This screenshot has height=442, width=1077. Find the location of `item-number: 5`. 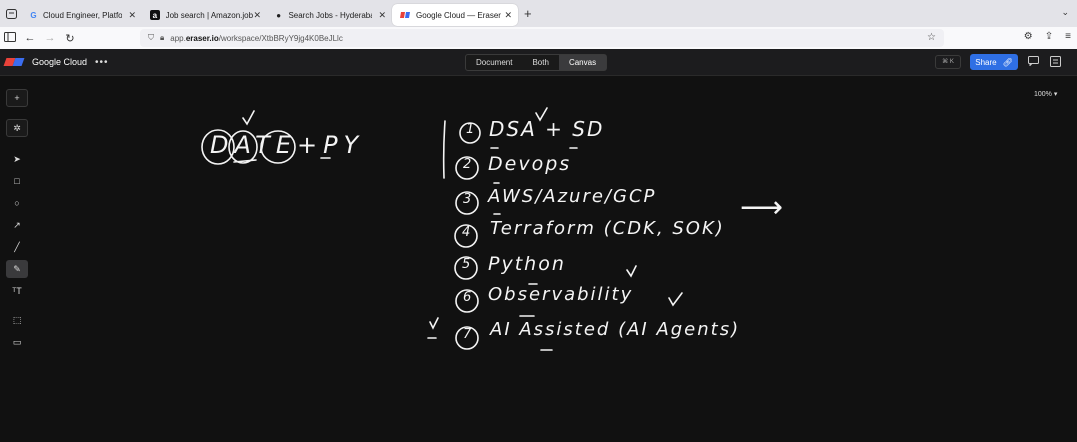

item-number: 5 is located at coordinates (466, 264).